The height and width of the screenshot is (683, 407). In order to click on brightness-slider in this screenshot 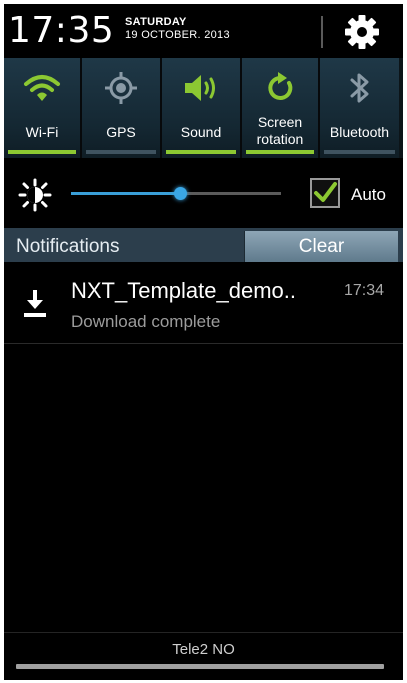, I will do `click(176, 193)`.